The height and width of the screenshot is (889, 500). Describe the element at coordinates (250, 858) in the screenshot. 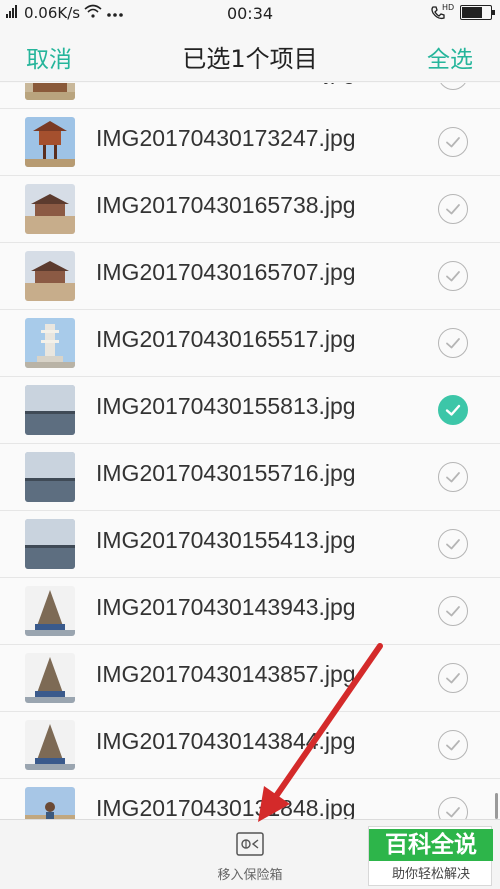

I see `move-to-vault-button: 移入保险箱` at that location.